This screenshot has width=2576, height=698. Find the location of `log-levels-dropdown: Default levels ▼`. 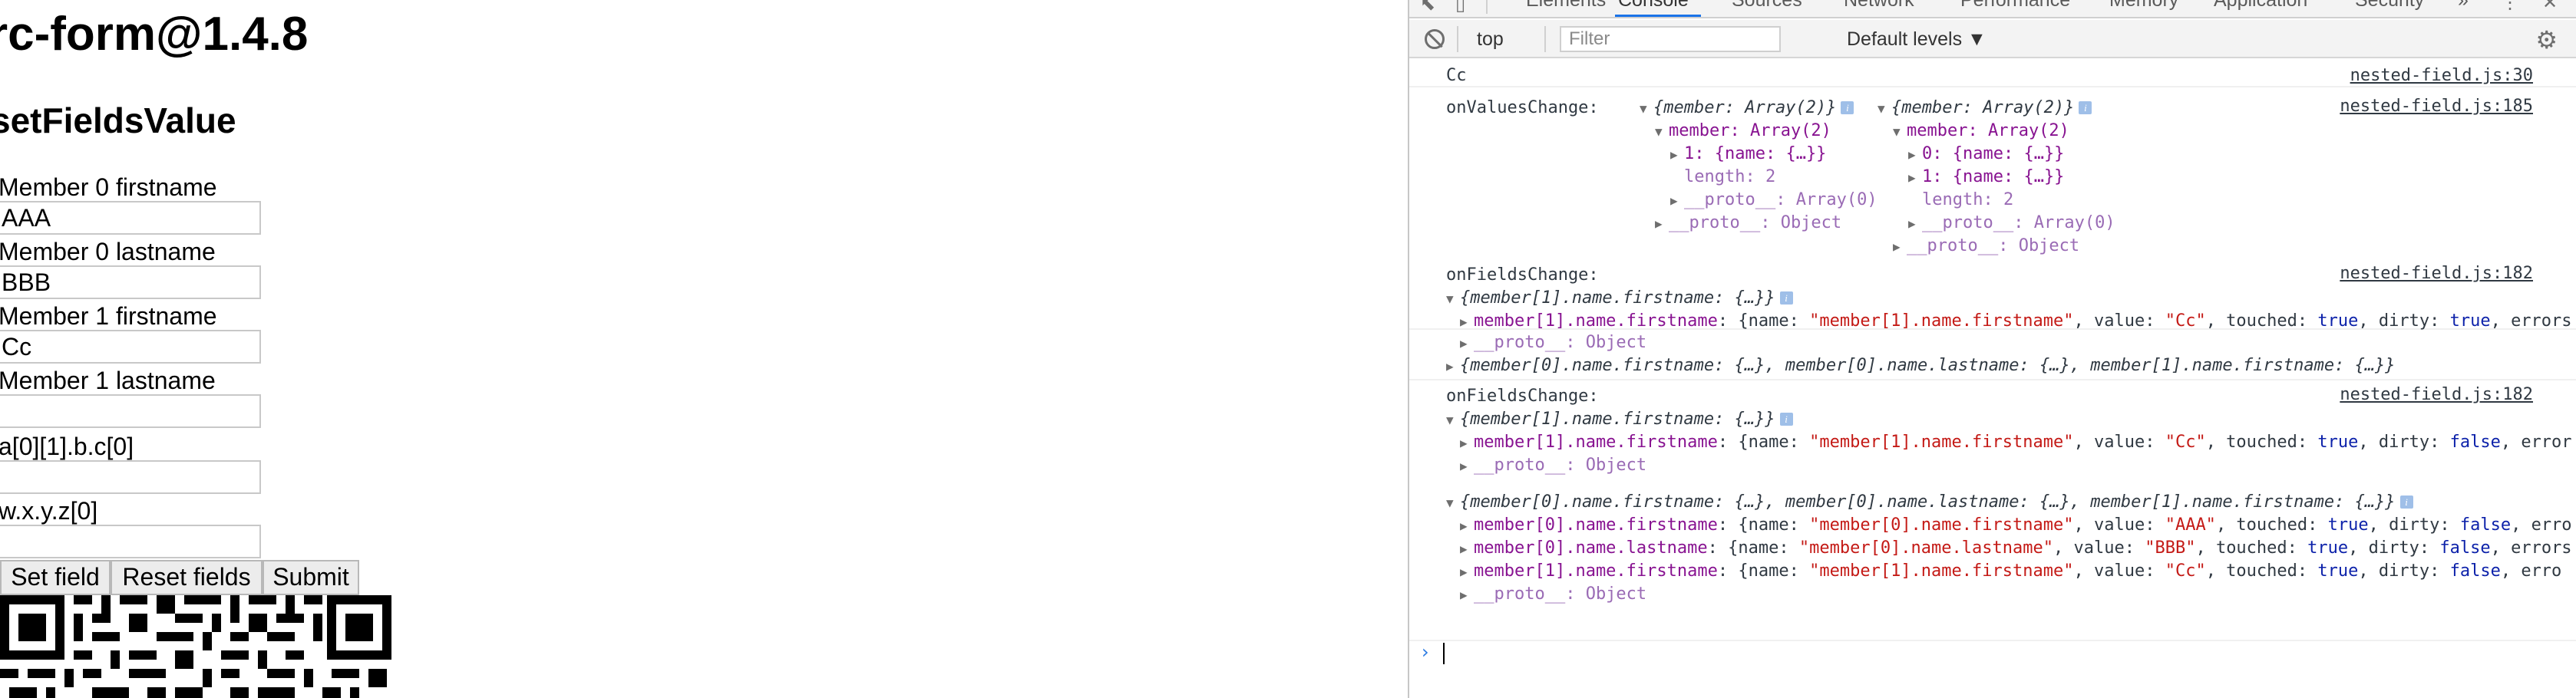

log-levels-dropdown: Default levels ▼ is located at coordinates (1916, 39).